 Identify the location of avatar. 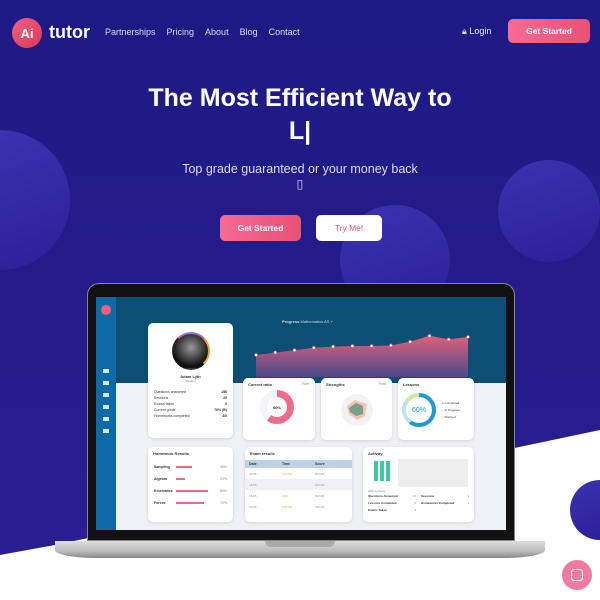
(191, 351).